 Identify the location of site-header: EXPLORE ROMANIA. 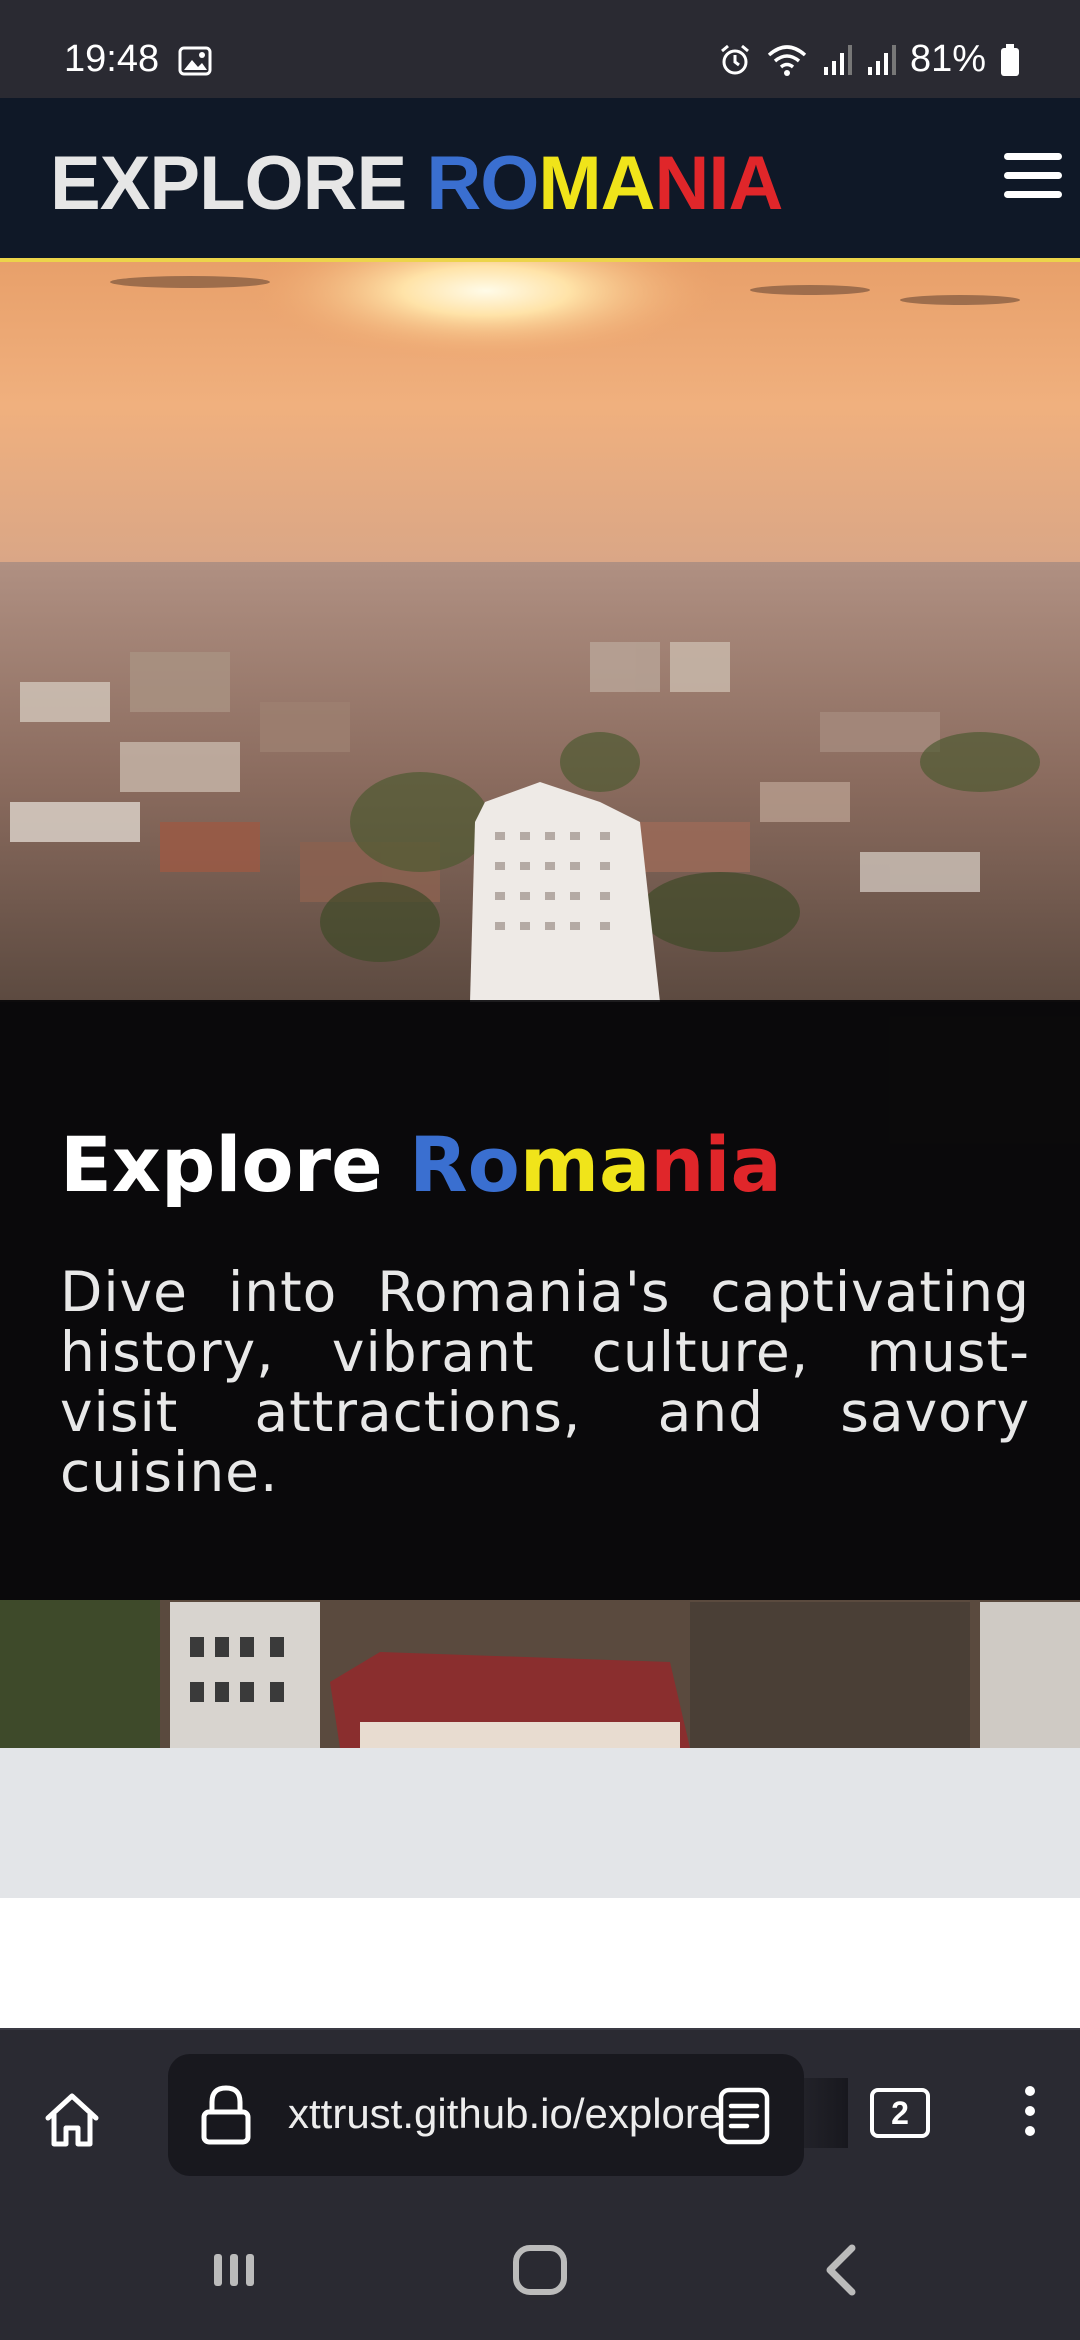
(540, 180).